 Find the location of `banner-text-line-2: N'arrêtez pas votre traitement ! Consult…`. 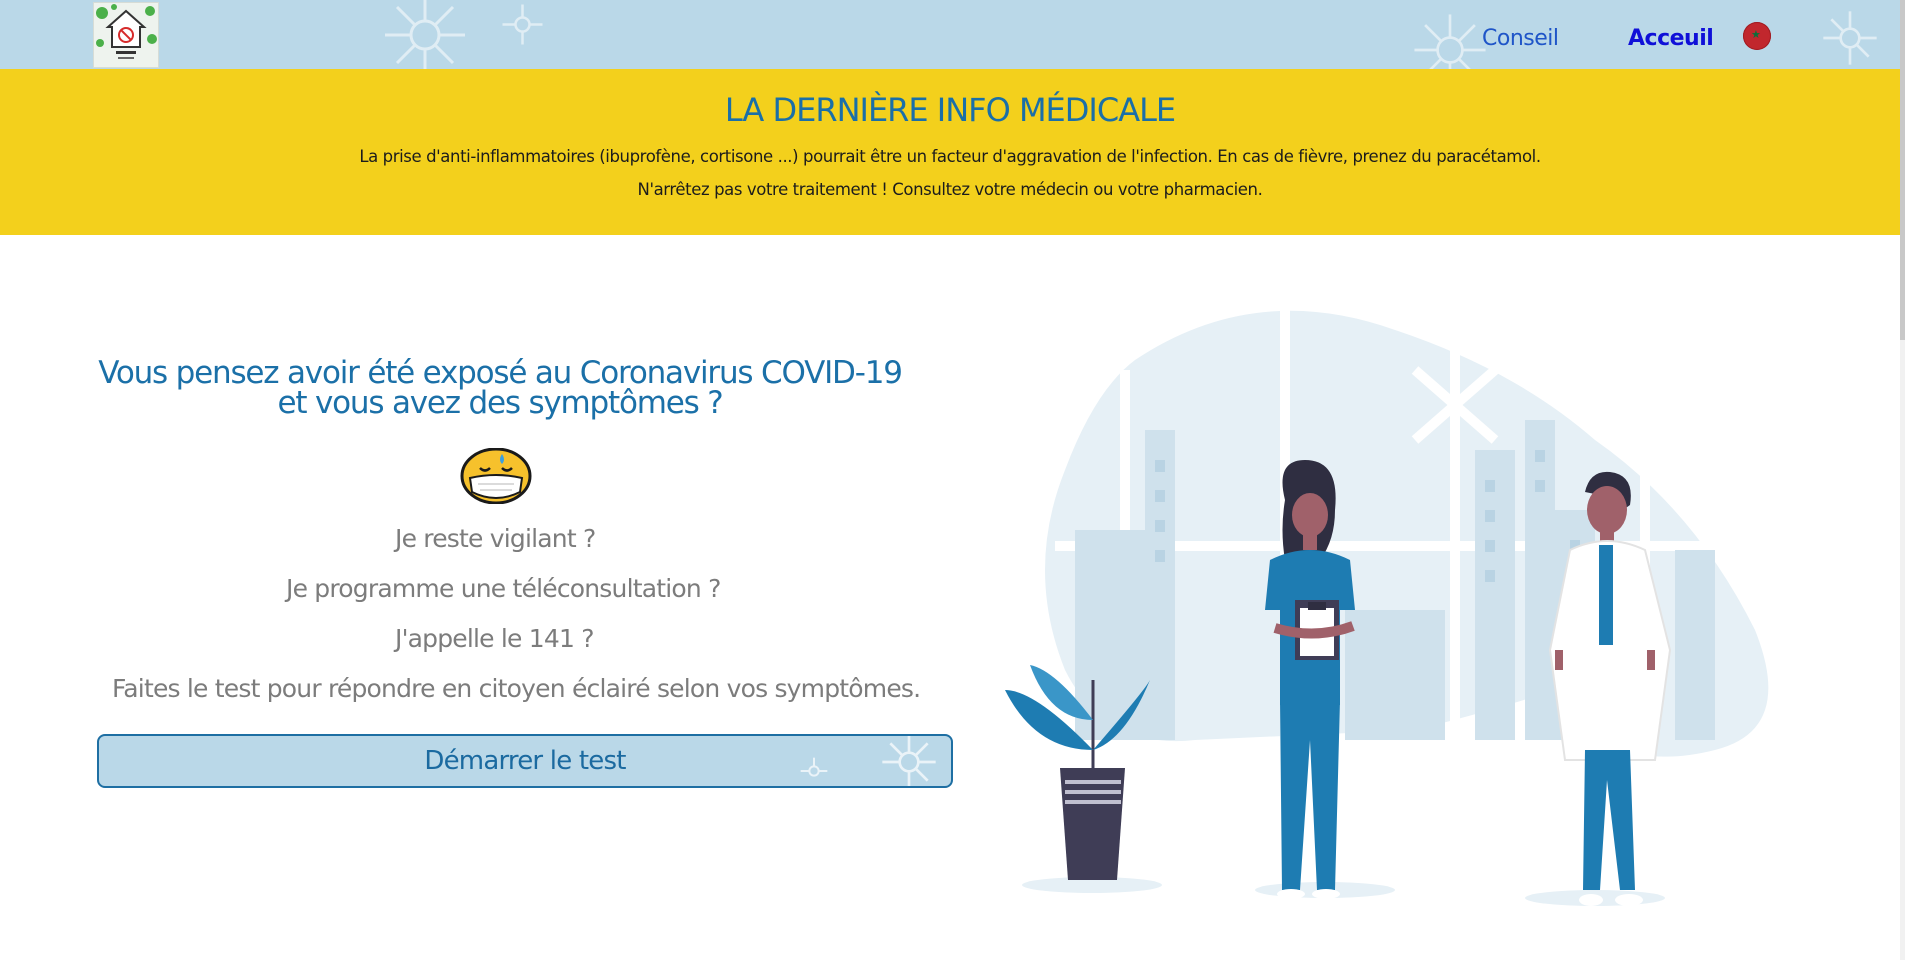

banner-text-line-2: N'arrêtez pas votre traitement ! Consult… is located at coordinates (950, 189).